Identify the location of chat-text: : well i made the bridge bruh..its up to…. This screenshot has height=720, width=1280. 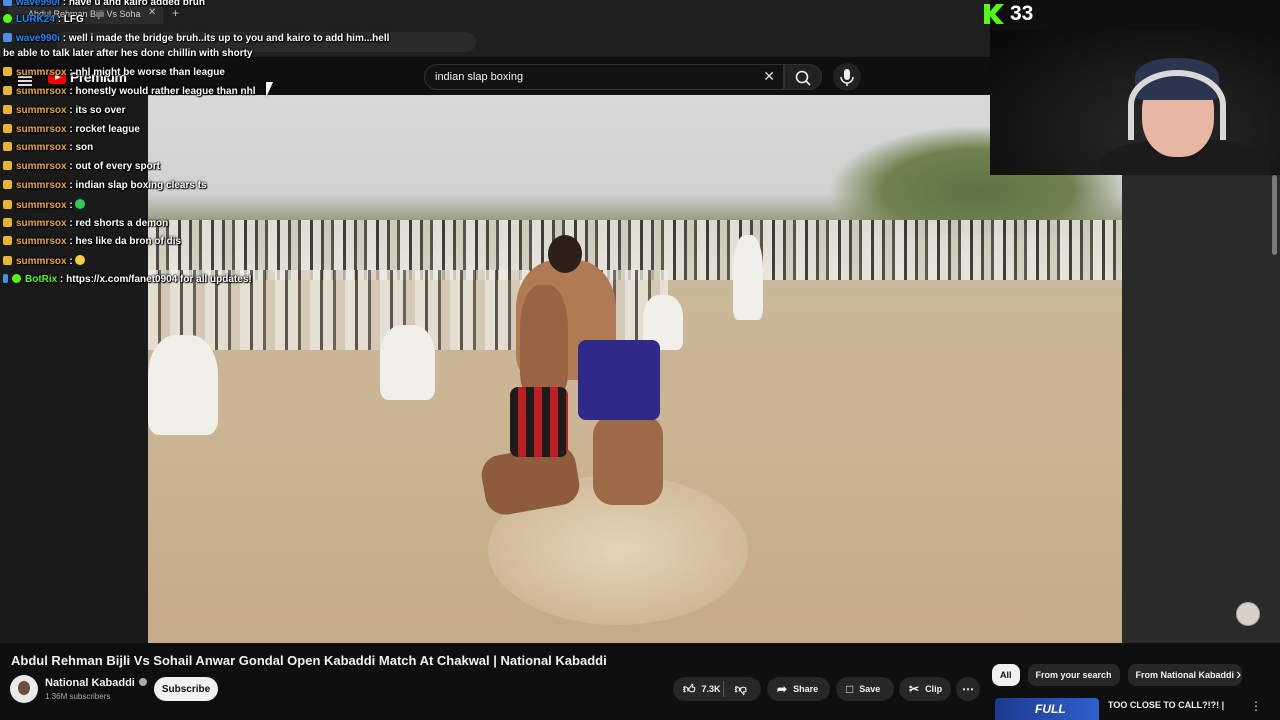
(226, 38).